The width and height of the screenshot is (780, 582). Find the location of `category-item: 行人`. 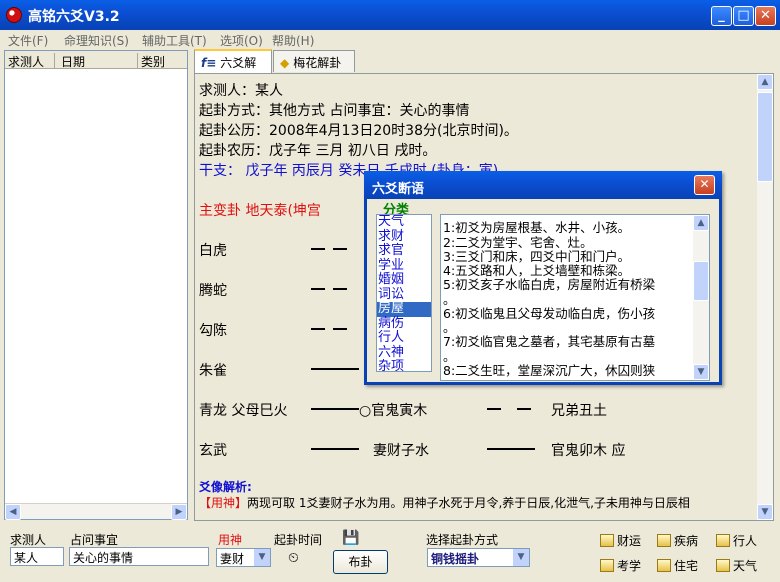

category-item: 行人 is located at coordinates (404, 338).